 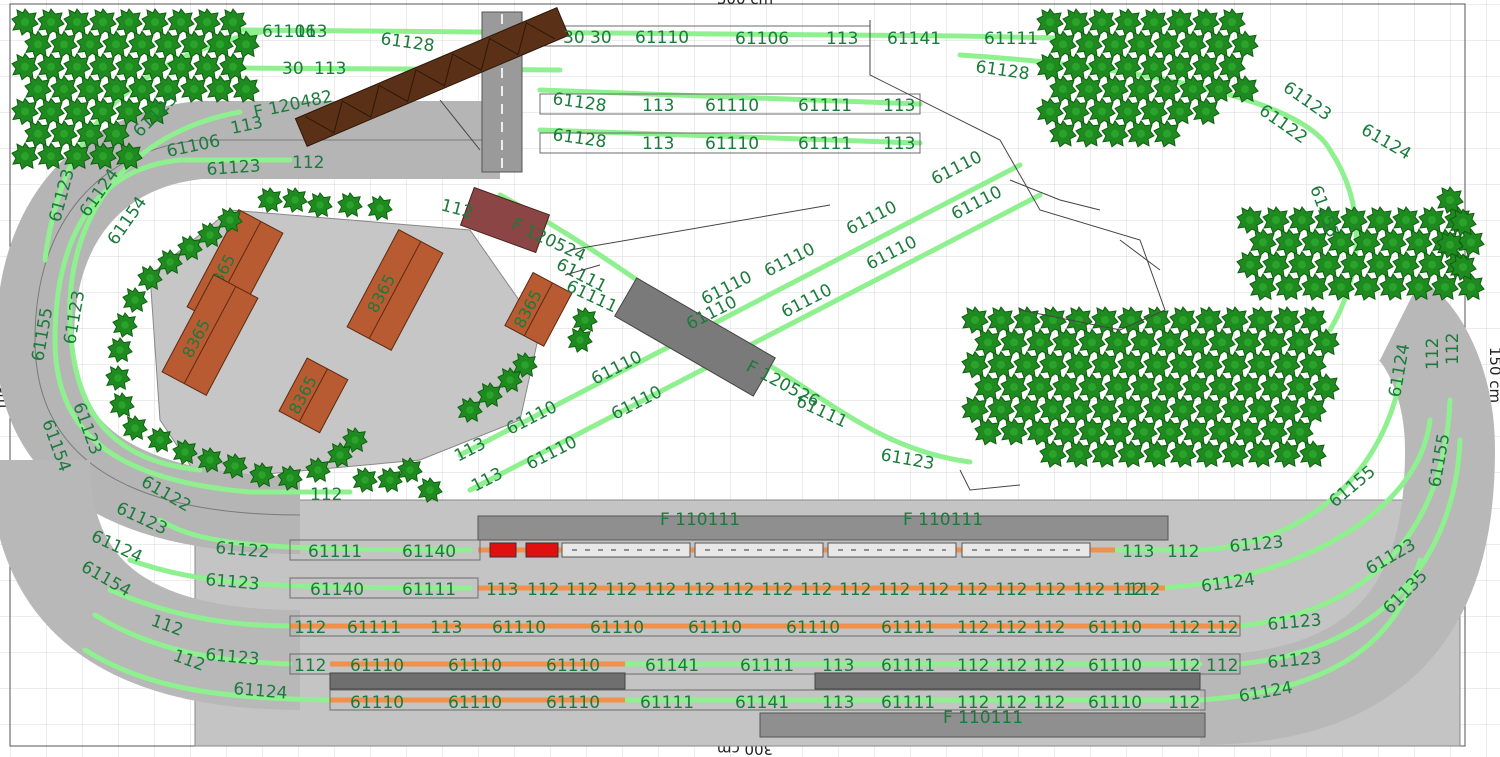 What do you see at coordinates (790, 550) in the screenshot?
I see `train` at bounding box center [790, 550].